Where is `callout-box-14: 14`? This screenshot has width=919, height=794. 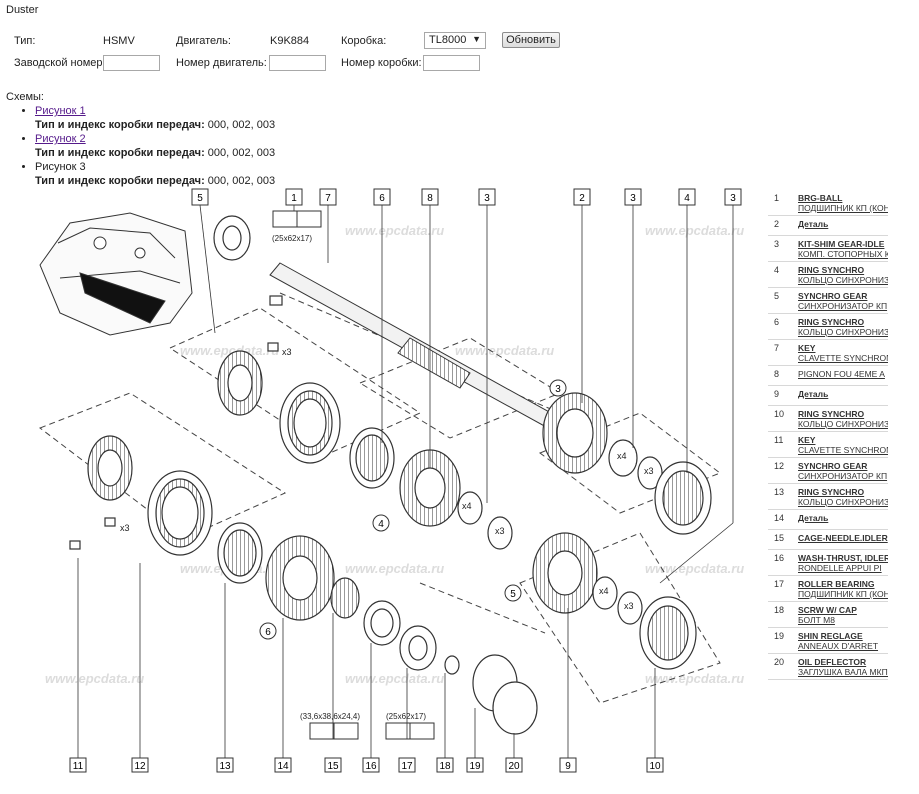 callout-box-14: 14 is located at coordinates (283, 765).